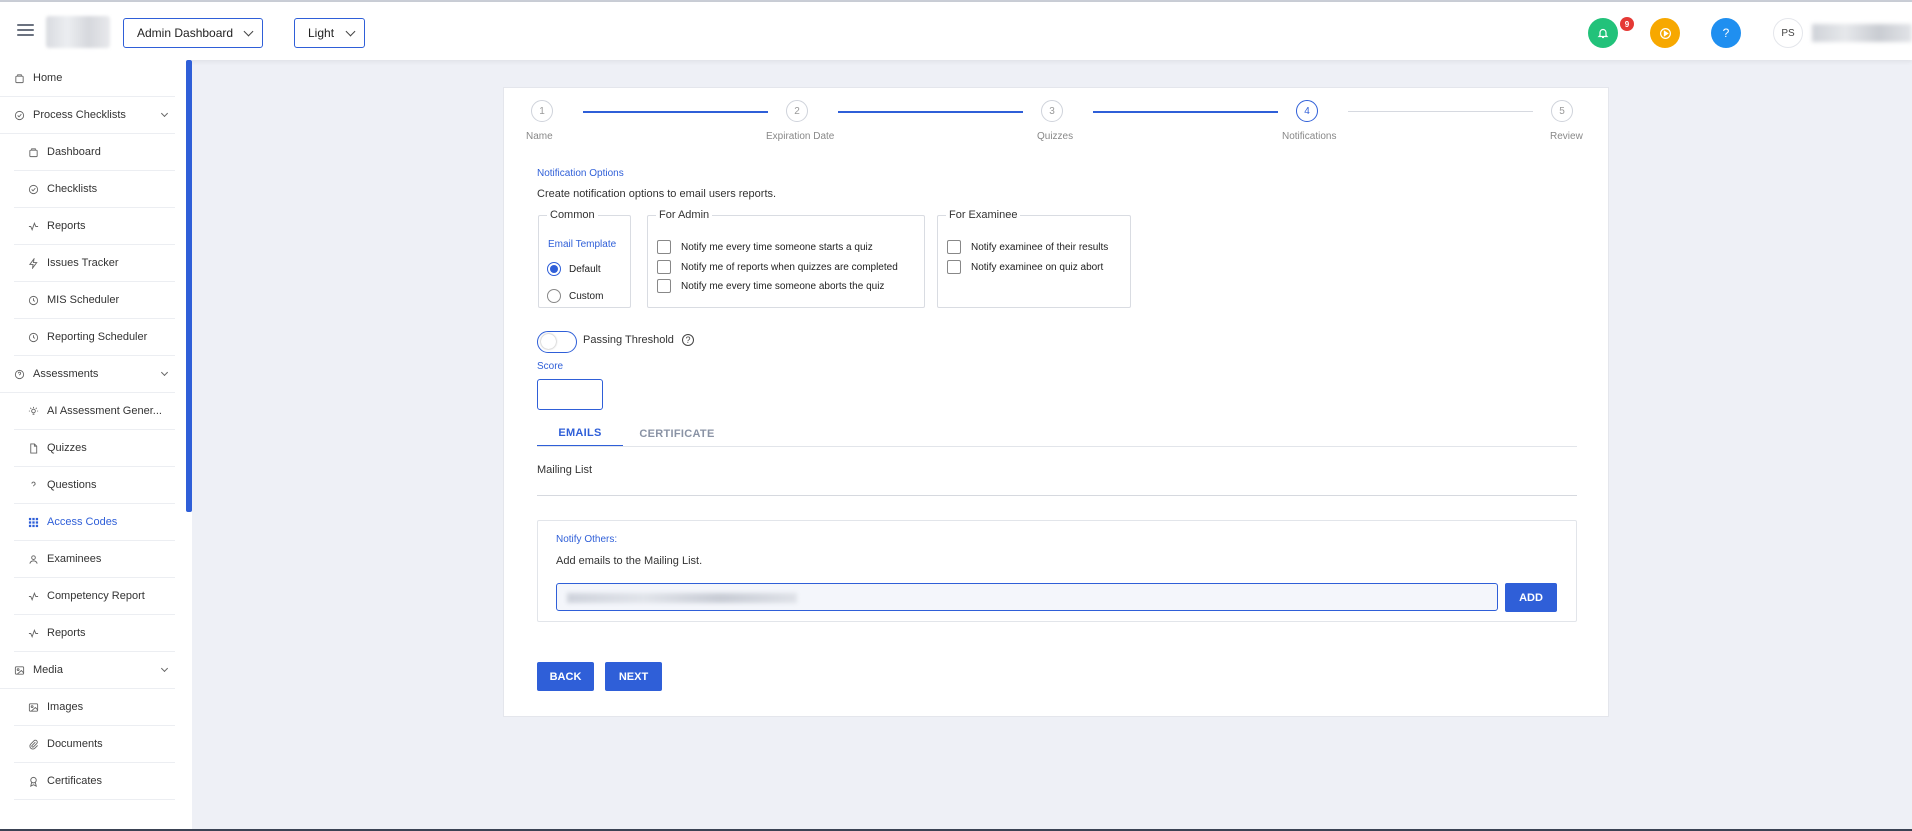 The image size is (1912, 831). I want to click on mailing-list-title: Mailing List, so click(565, 470).